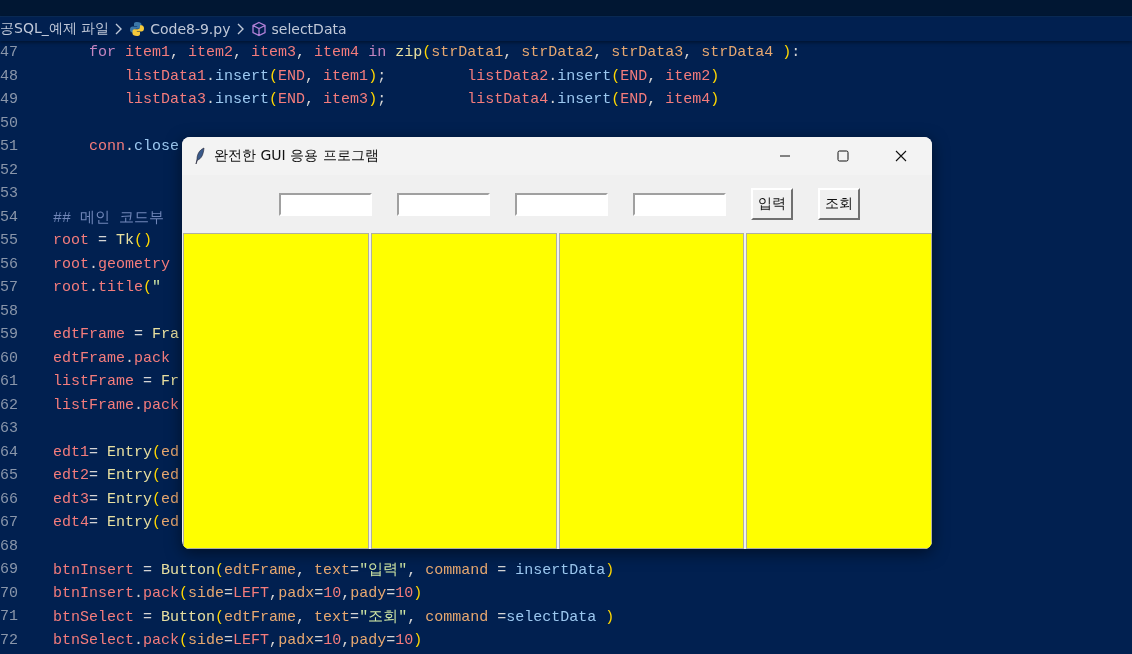 Image resolution: width=1132 pixels, height=654 pixels. I want to click on line-number: 60, so click(9, 358).